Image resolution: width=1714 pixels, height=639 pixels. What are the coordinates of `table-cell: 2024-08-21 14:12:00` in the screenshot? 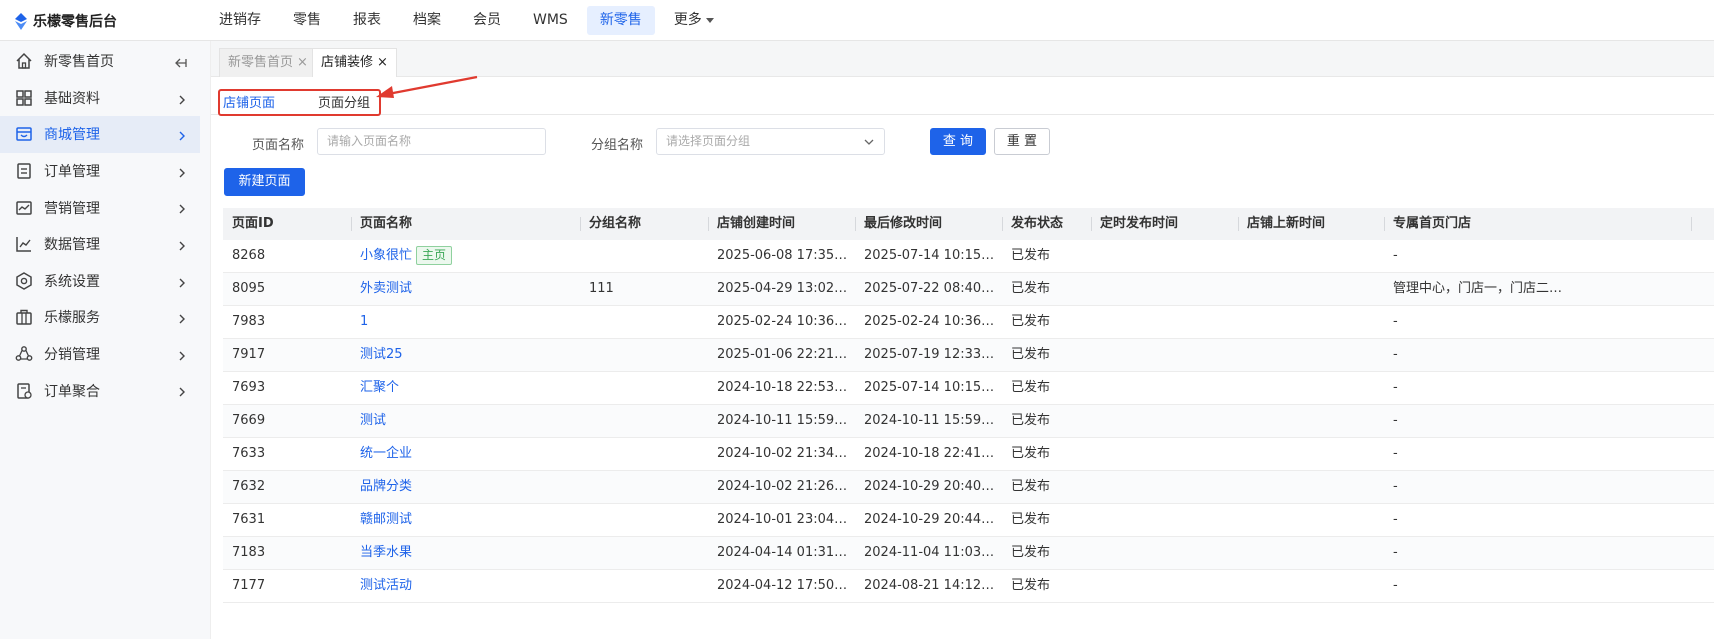 It's located at (925, 586).